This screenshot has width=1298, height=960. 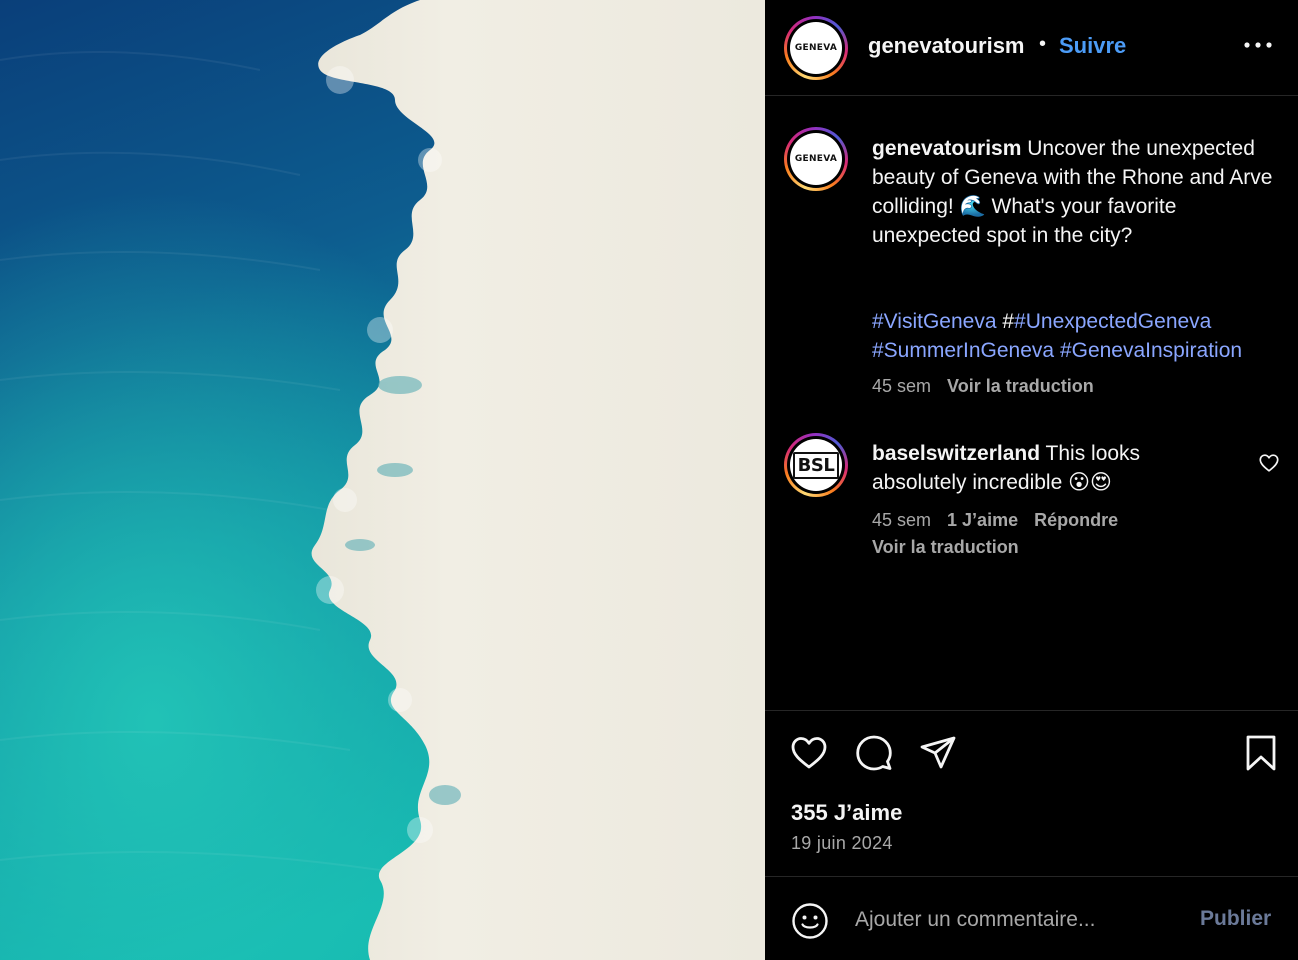 I want to click on commenter-avatar: BSL, so click(x=816, y=465).